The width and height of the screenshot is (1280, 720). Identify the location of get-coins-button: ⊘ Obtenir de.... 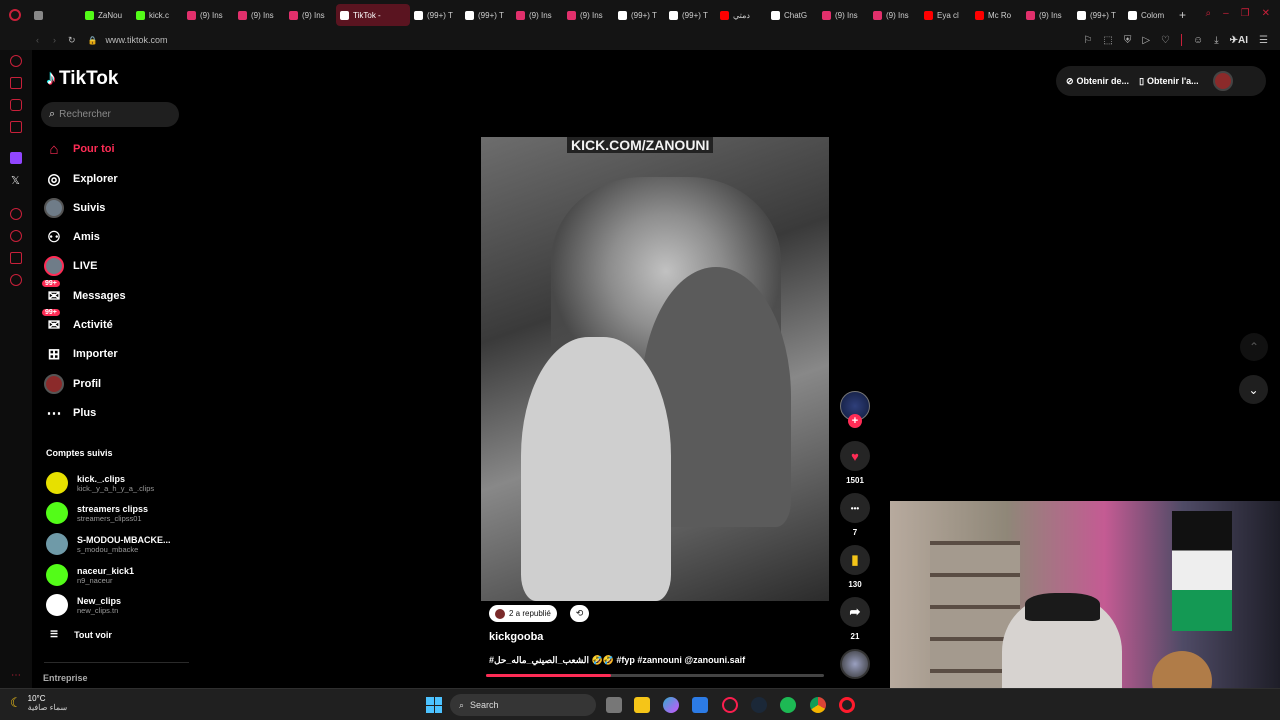
(1097, 81).